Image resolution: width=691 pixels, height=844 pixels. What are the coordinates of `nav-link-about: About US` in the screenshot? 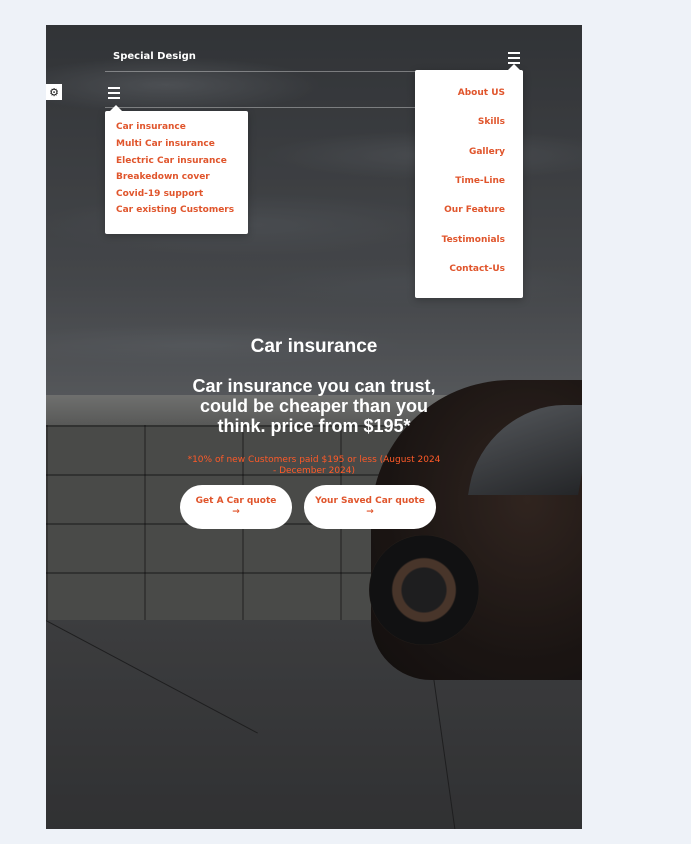 It's located at (481, 93).